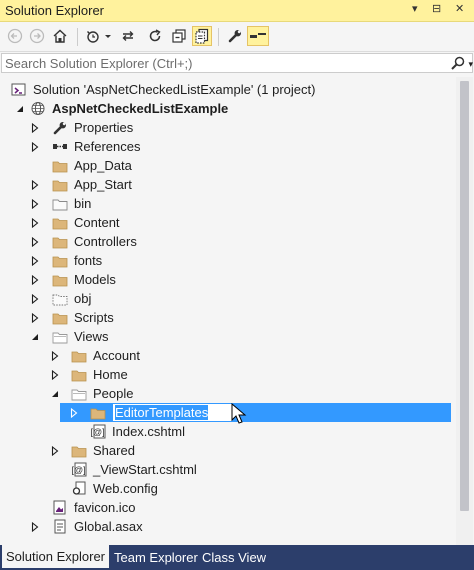 Image resolution: width=474 pixels, height=570 pixels. Describe the element at coordinates (226, 393) in the screenshot. I see `tree-item-people: People` at that location.